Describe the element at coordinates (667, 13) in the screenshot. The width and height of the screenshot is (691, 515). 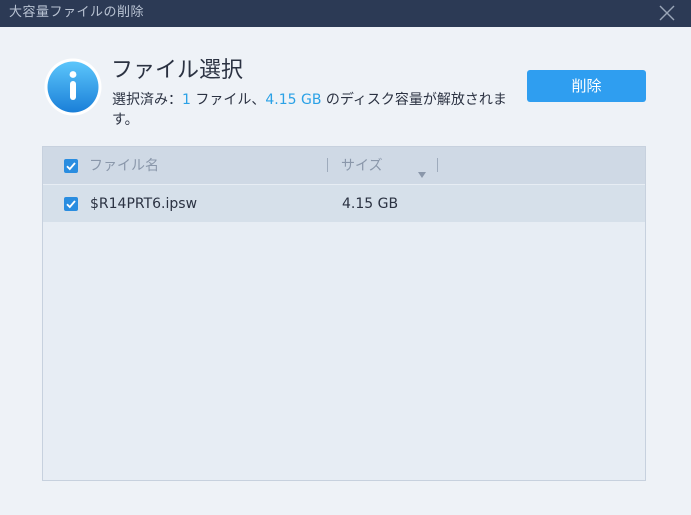
I see `close-icon` at that location.